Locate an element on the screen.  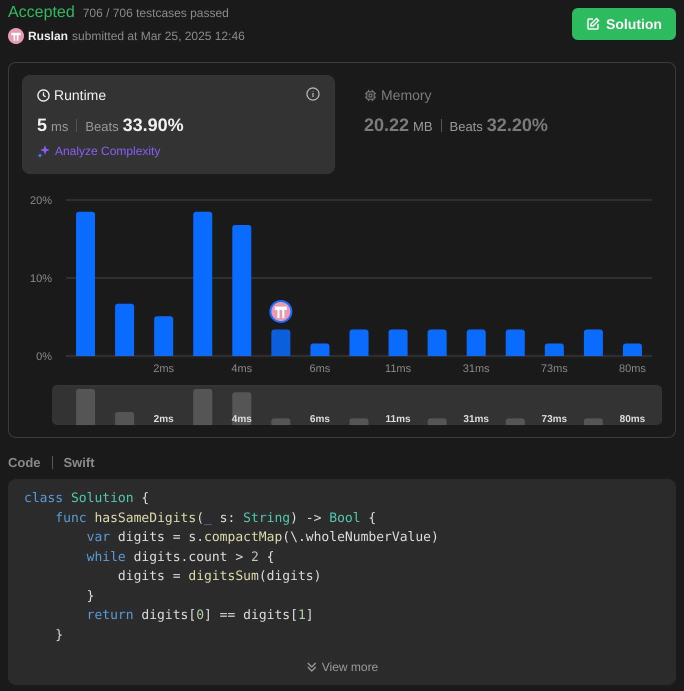
metric-value: 5 is located at coordinates (42, 125).